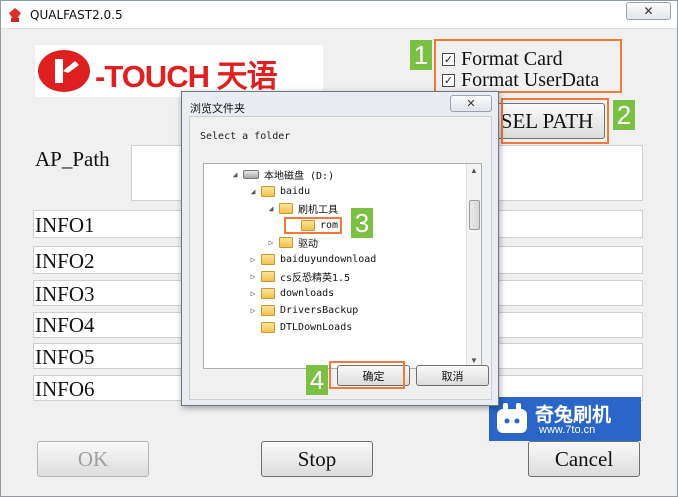 The image size is (678, 497). What do you see at coordinates (65, 389) in the screenshot?
I see `info6-label: INFO6` at bounding box center [65, 389].